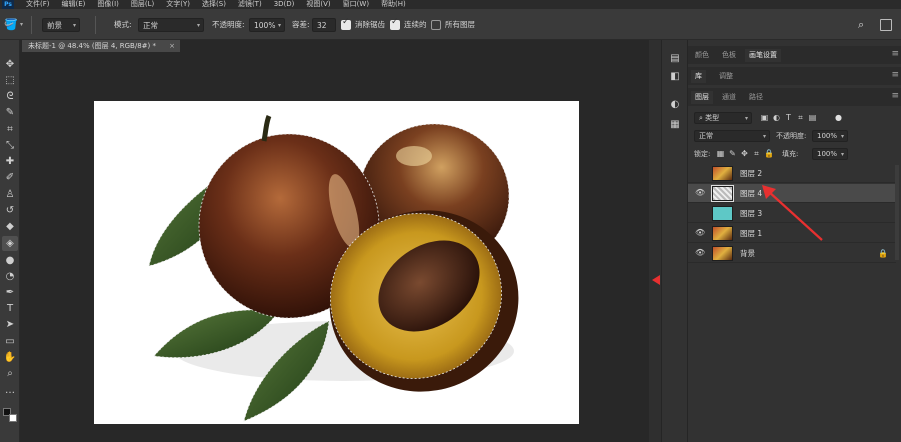 This screenshot has height=442, width=901. What do you see at coordinates (751, 193) in the screenshot?
I see `layer-name: 图层 4` at bounding box center [751, 193].